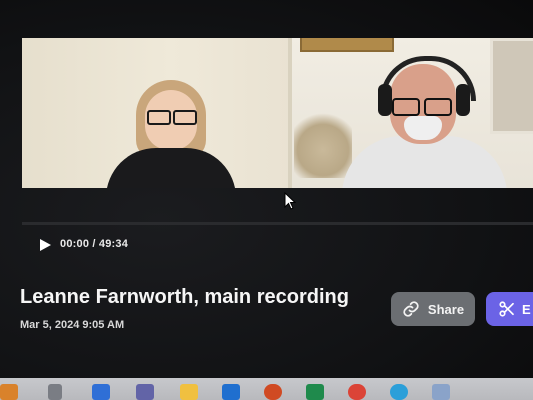 The image size is (533, 400). I want to click on calendar-icon, so click(441, 392).